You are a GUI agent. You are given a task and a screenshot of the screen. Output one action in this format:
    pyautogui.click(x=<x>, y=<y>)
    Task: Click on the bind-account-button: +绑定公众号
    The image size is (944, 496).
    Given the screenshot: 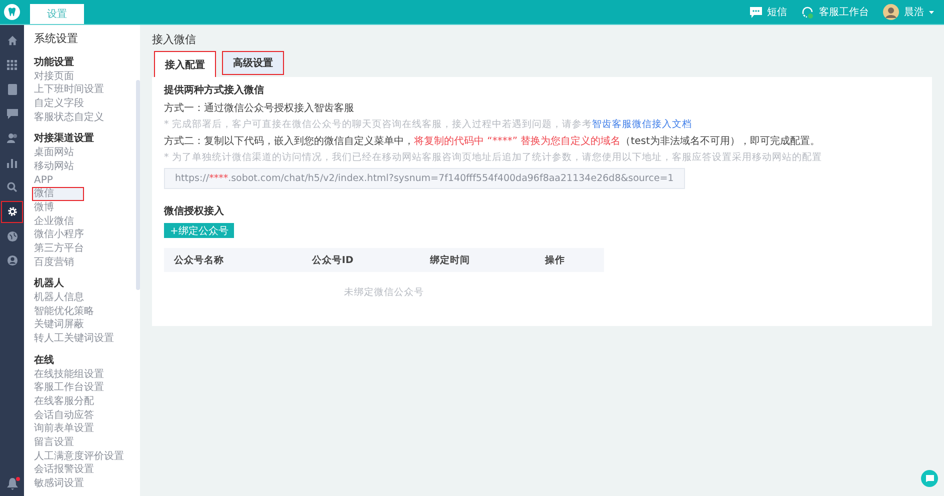 What is the action you would take?
    pyautogui.click(x=199, y=230)
    